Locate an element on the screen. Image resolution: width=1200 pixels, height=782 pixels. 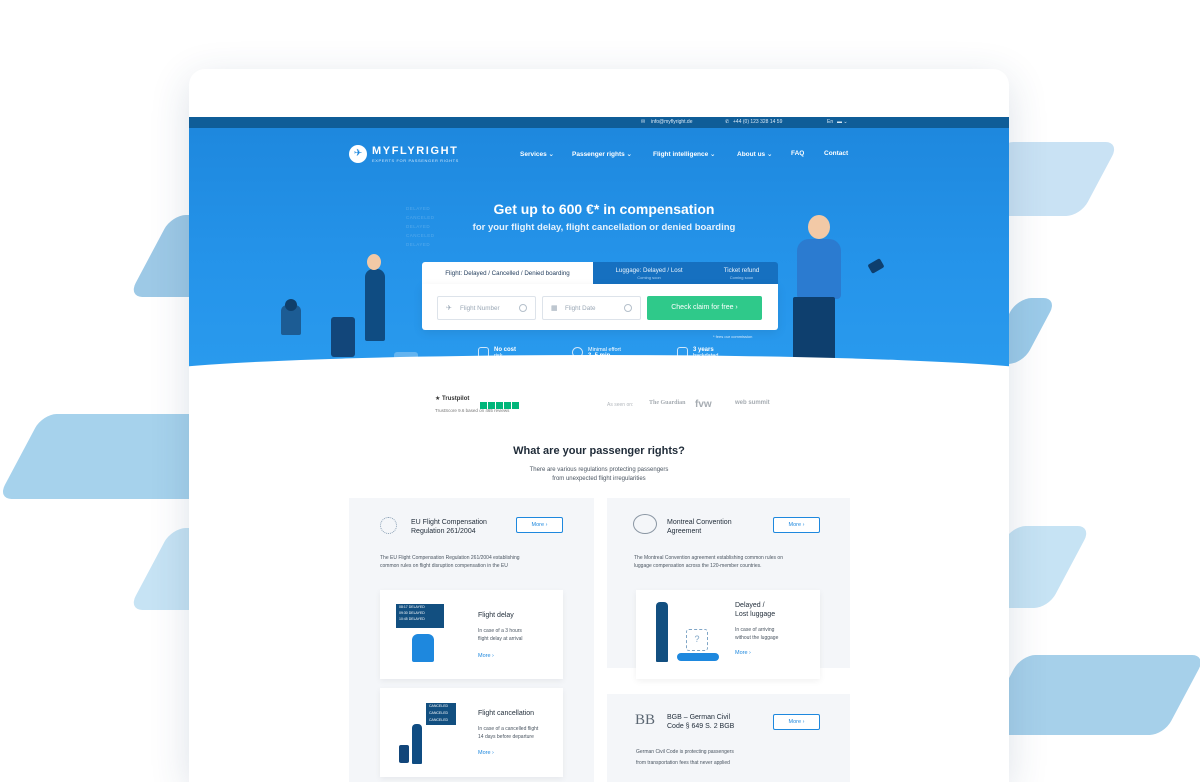
board-word: DELAYED is located at coordinates (418, 244).